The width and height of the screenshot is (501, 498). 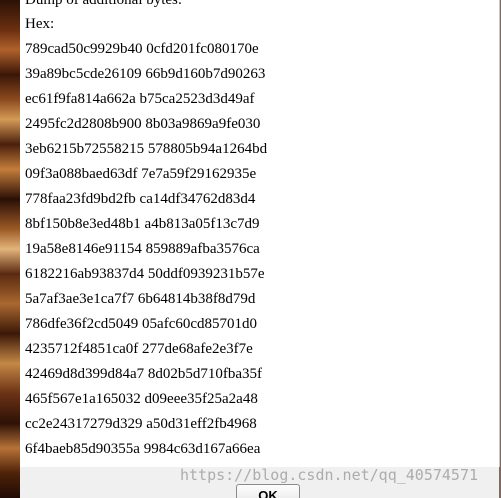 I want to click on hex-line: 778faa23fd9bd2fb ca14df34762d83d4, so click(x=140, y=199).